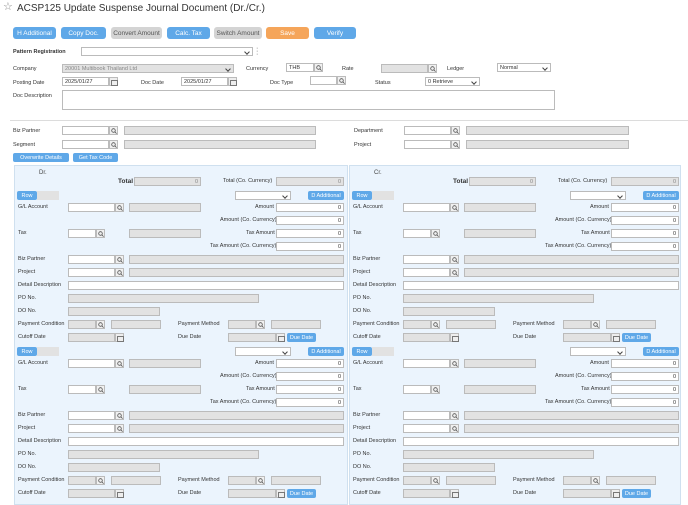 The width and height of the screenshot is (688, 505). What do you see at coordinates (82, 480) in the screenshot?
I see `dr-line2-payment-condition-input` at bounding box center [82, 480].